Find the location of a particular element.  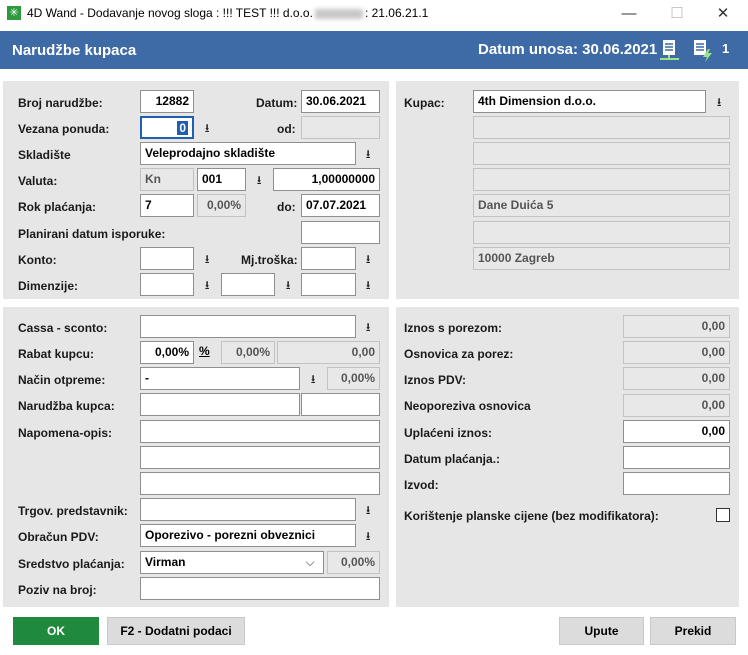

chevron-down-icon: ⌵ is located at coordinates (310, 563).